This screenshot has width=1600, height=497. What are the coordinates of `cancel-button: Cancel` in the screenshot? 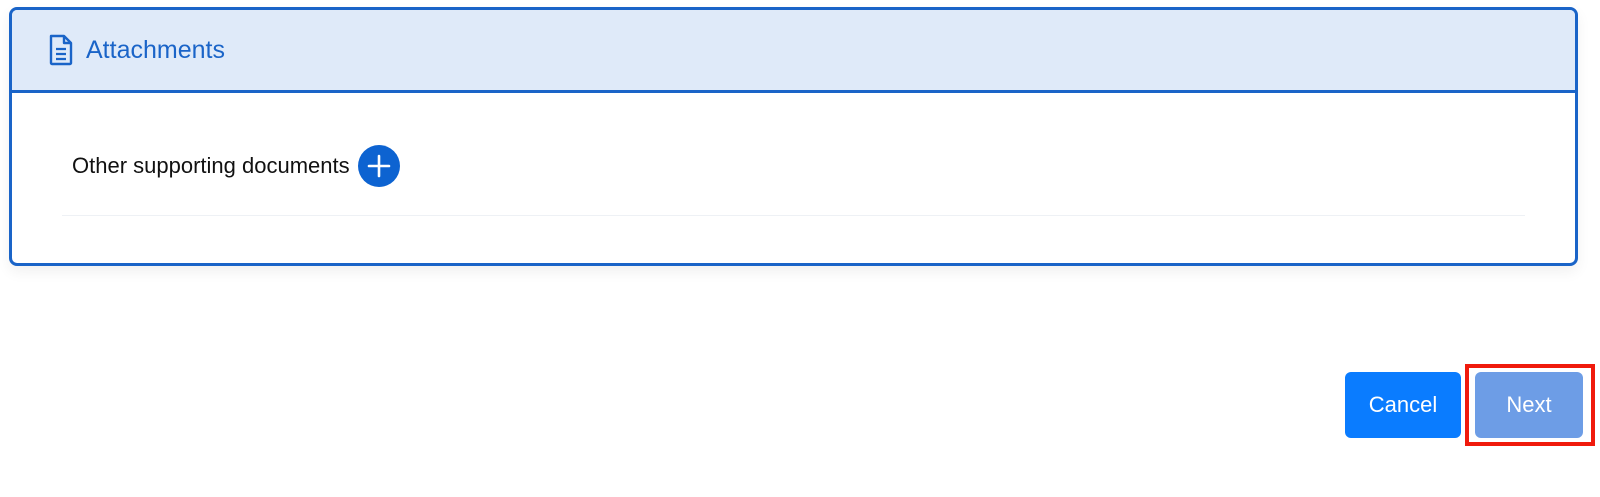 It's located at (1403, 405).